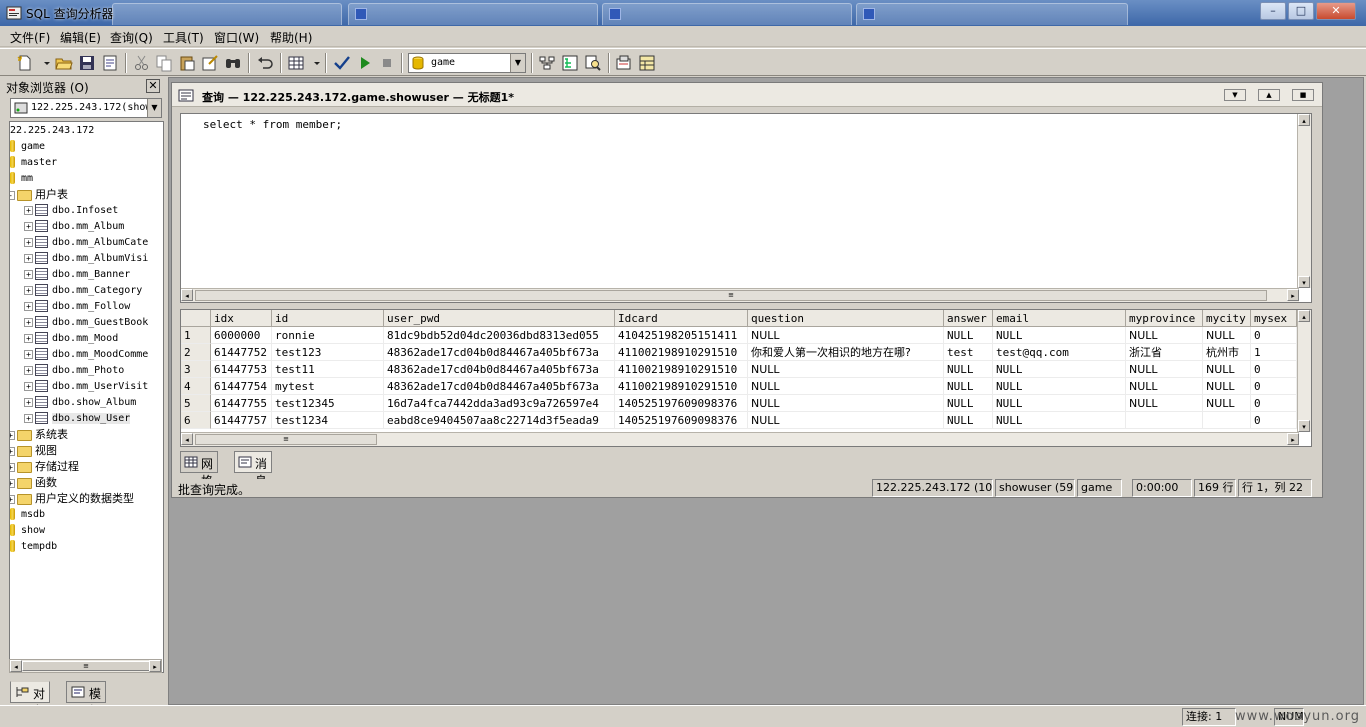  I want to click on tab-objects: 对象, so click(30, 699).